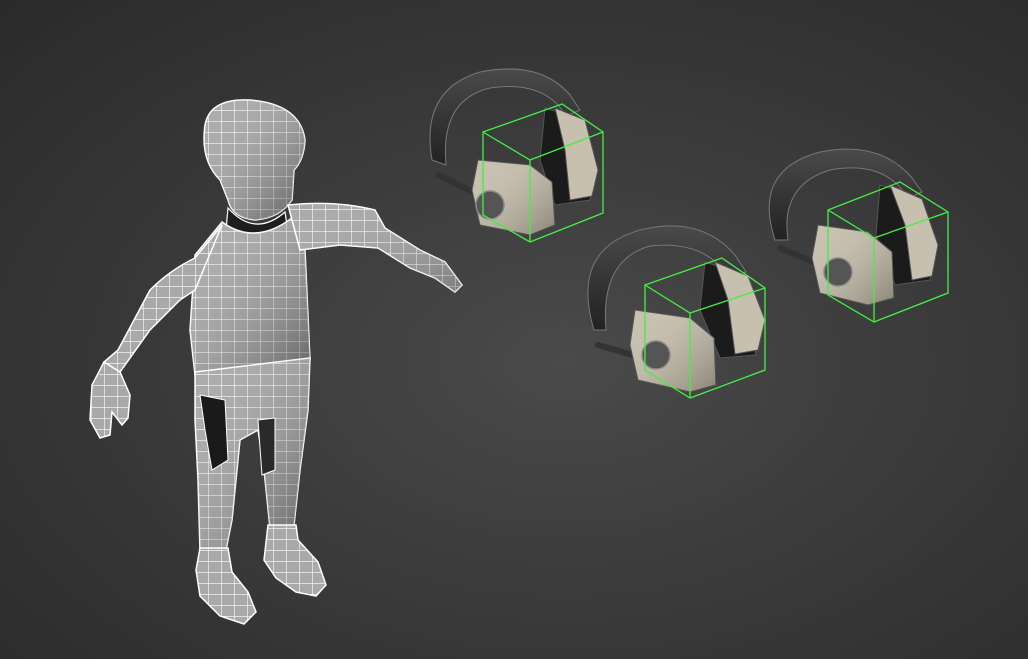  Describe the element at coordinates (295, 560) in the screenshot. I see `character-shoe-right` at that location.